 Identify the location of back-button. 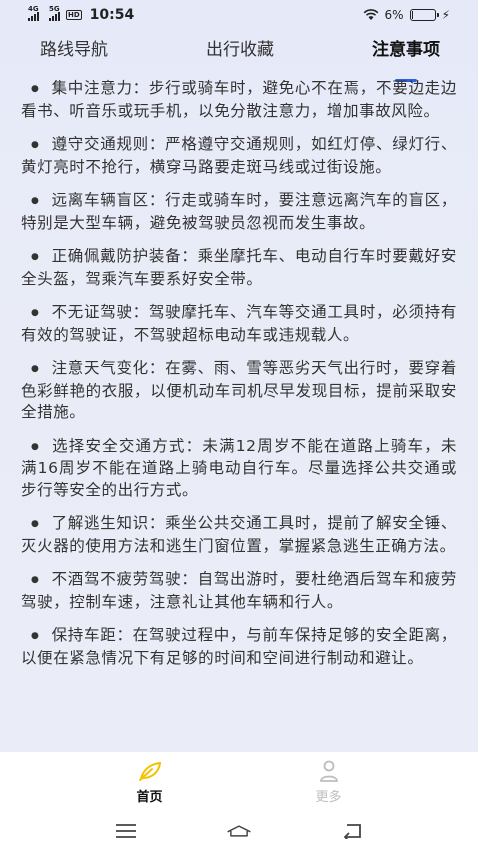
(352, 831).